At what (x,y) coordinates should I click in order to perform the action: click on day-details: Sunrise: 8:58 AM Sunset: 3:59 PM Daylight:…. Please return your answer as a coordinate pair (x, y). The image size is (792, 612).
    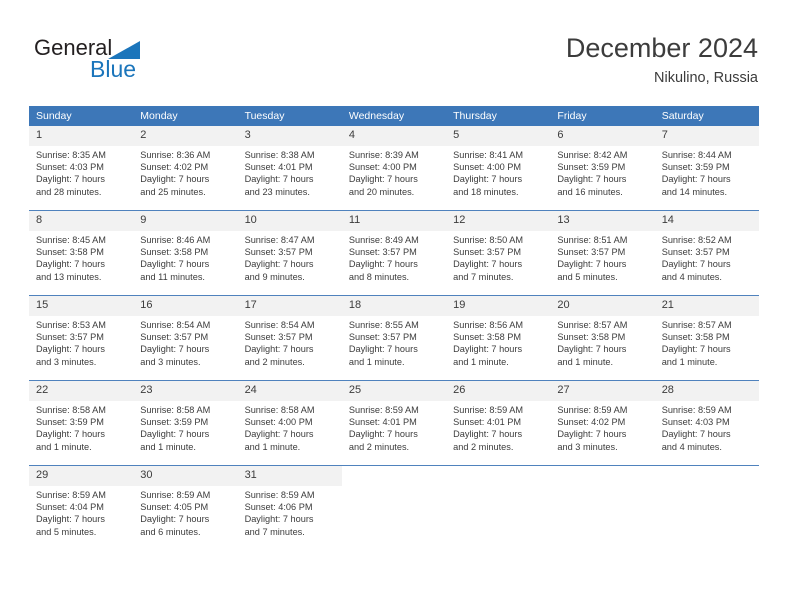
    Looking at the image, I should click on (185, 427).